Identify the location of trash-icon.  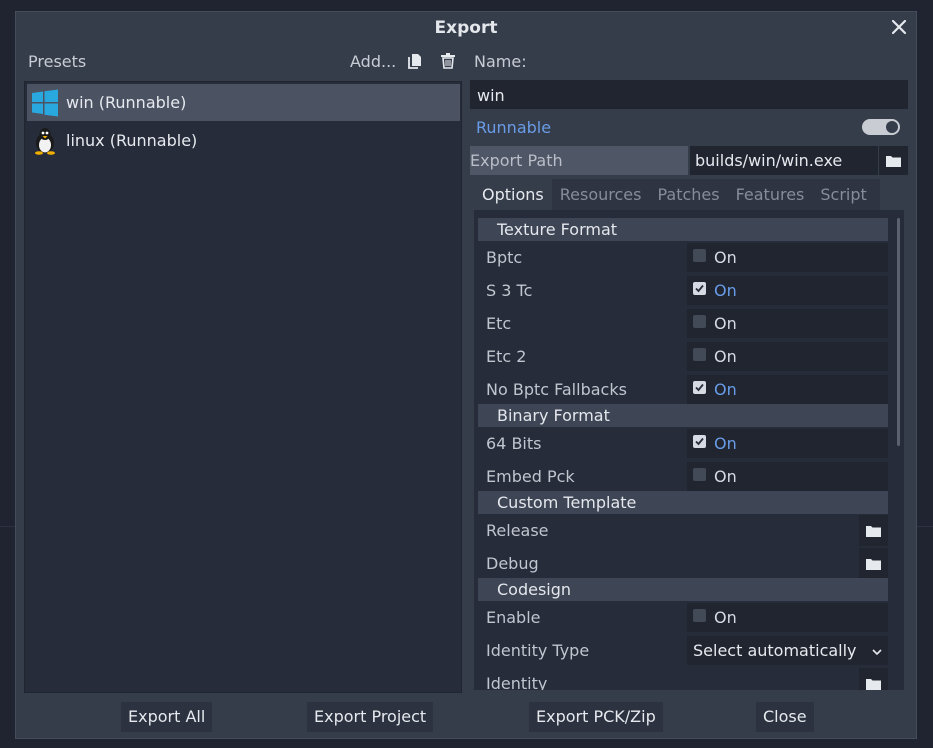
(448, 61).